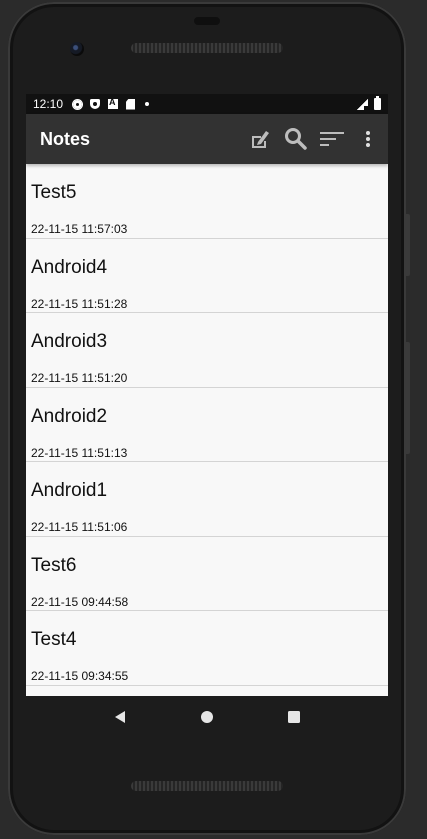 This screenshot has width=427, height=839. What do you see at coordinates (69, 416) in the screenshot?
I see `note-title: Android2` at bounding box center [69, 416].